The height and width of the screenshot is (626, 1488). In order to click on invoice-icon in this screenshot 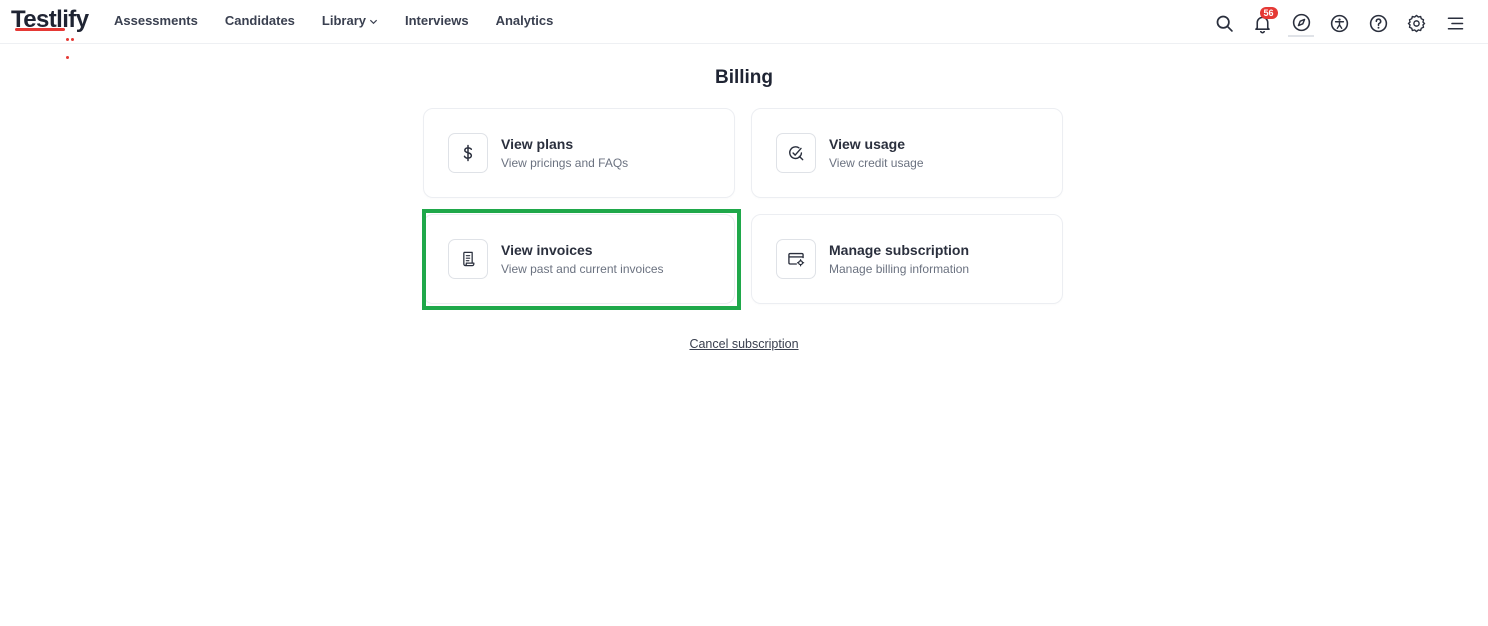, I will do `click(469, 259)`.